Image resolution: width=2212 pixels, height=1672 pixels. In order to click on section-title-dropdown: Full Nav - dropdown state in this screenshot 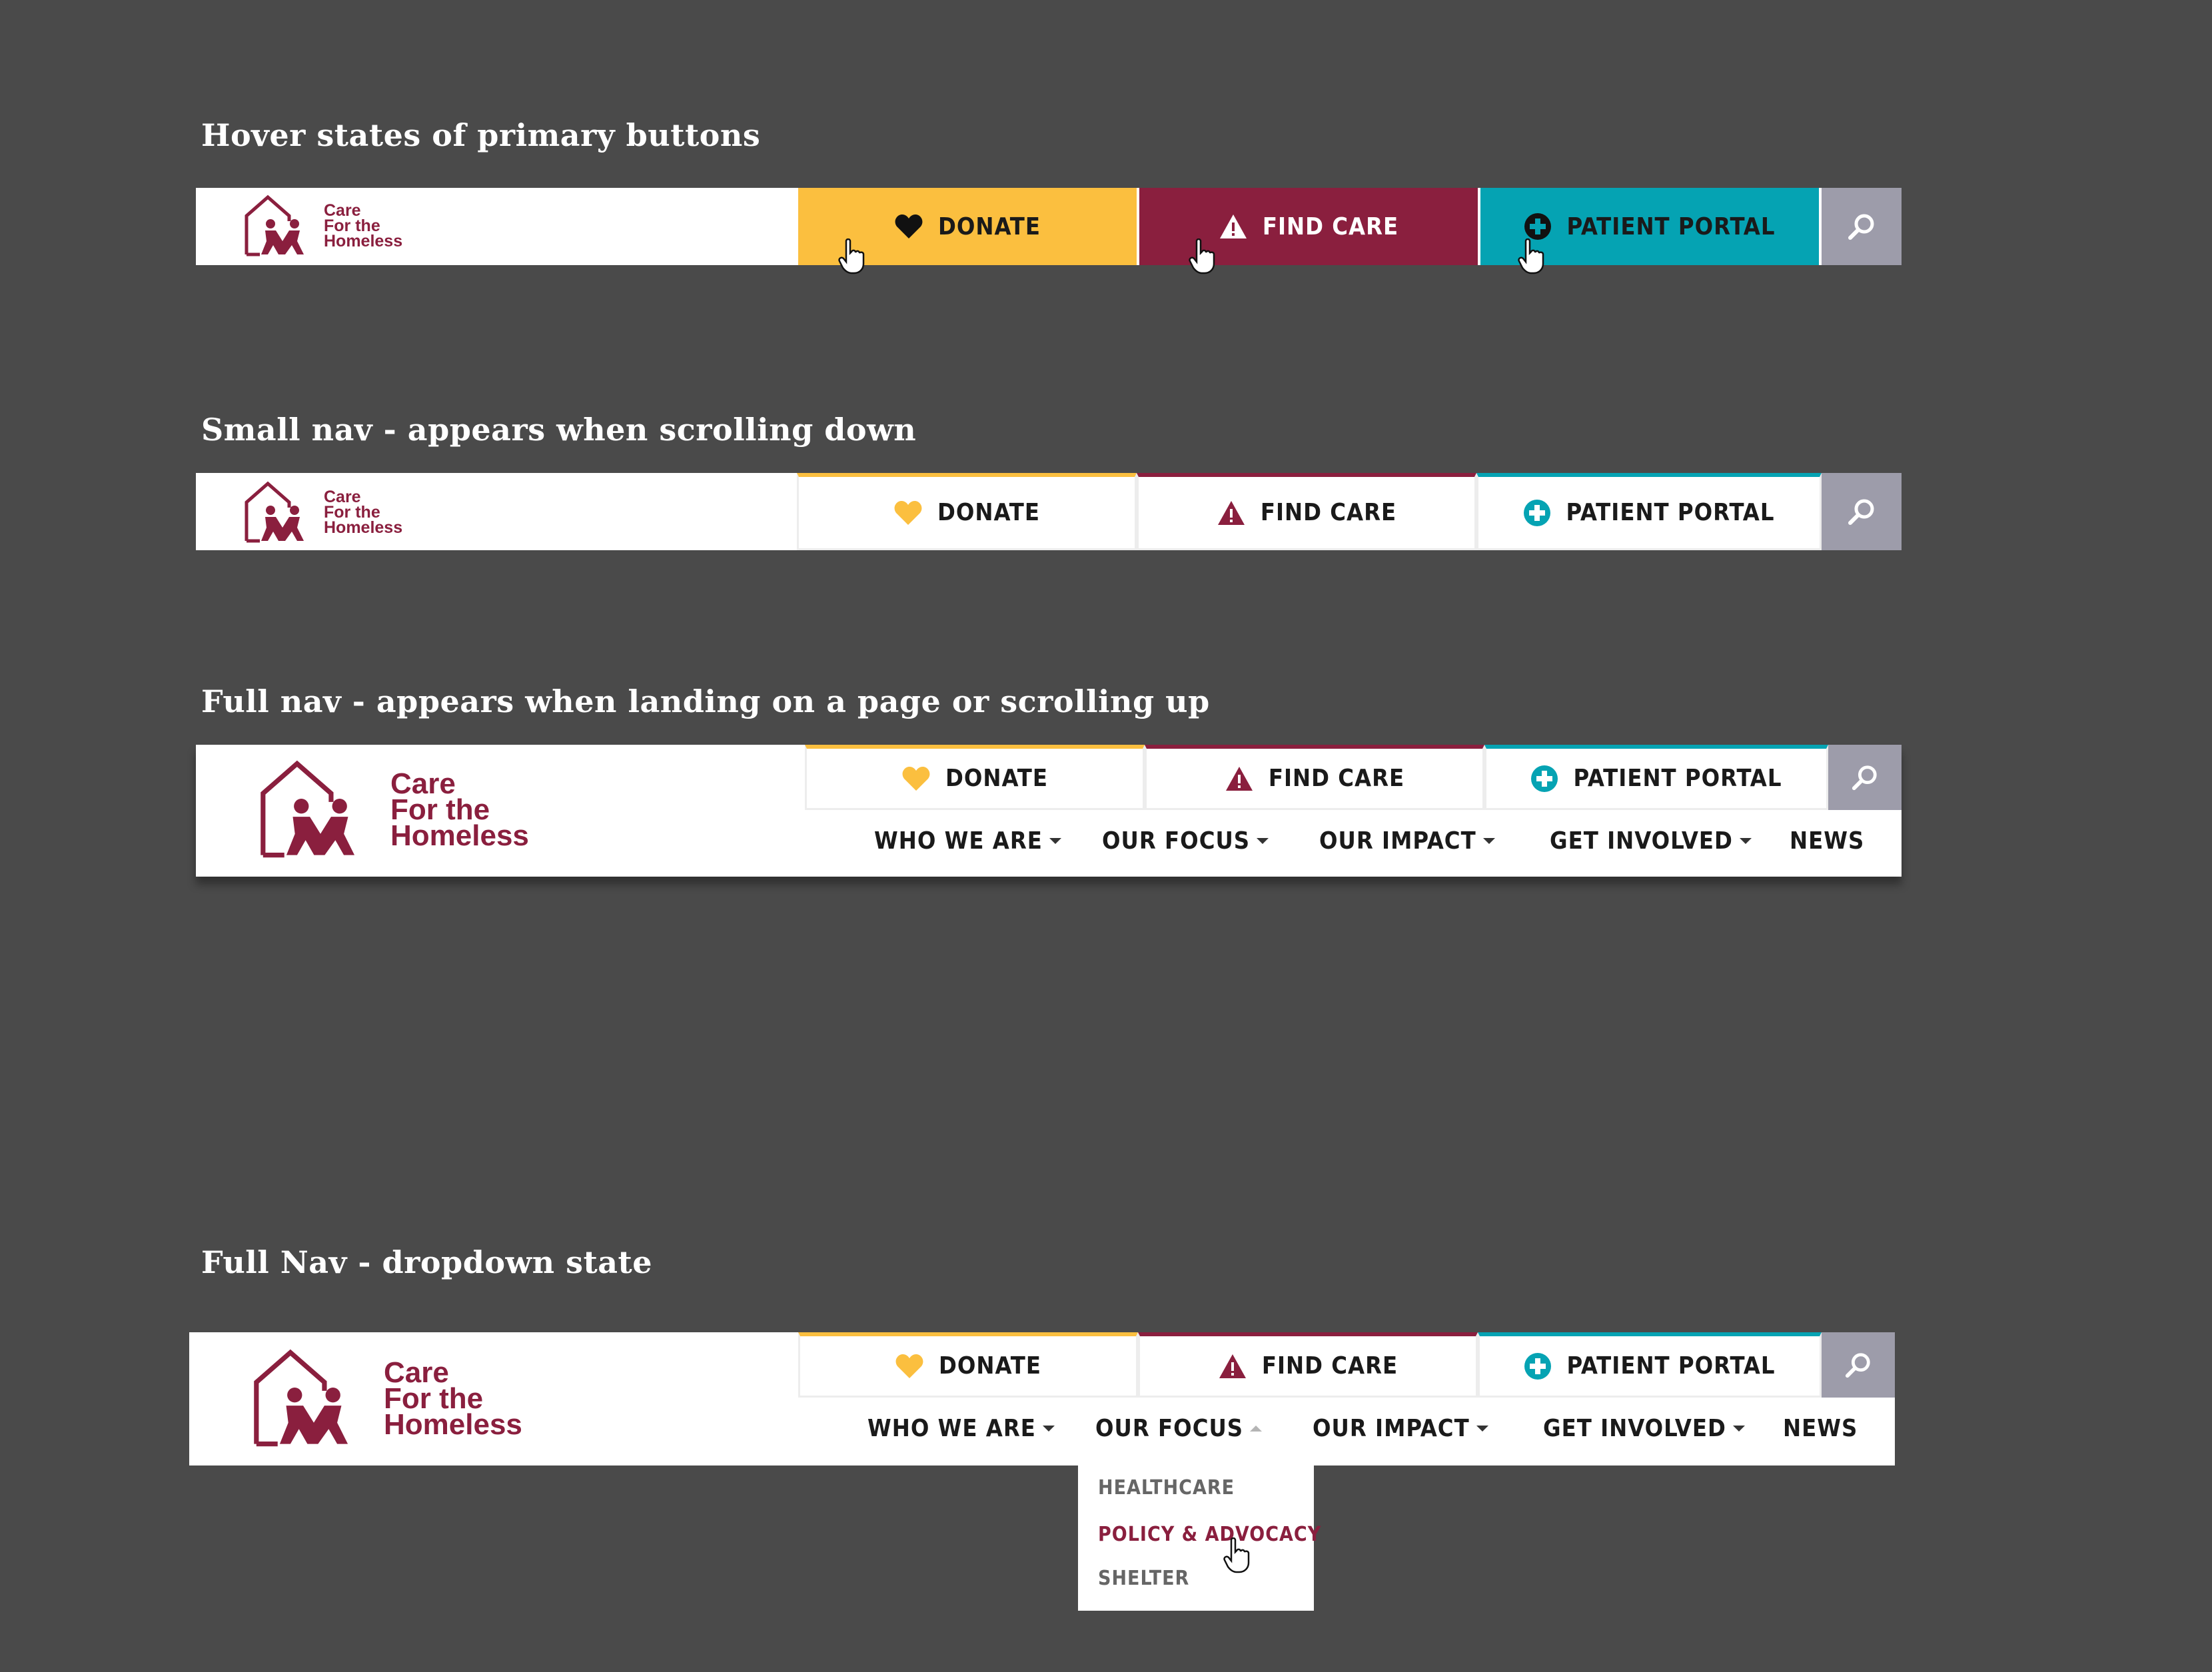, I will do `click(427, 1262)`.